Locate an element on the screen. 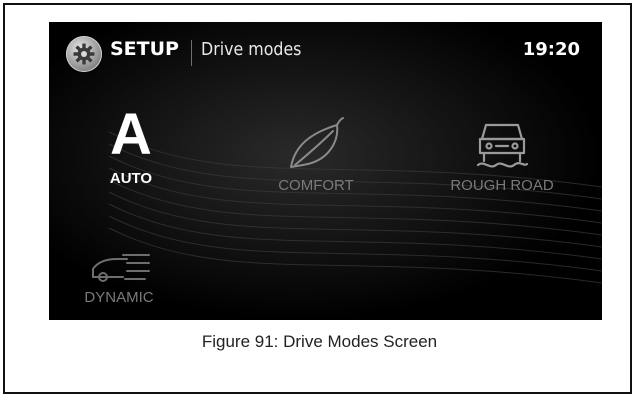 The height and width of the screenshot is (400, 639). mode-rough-road-label: ROUGH ROAD is located at coordinates (502, 185).